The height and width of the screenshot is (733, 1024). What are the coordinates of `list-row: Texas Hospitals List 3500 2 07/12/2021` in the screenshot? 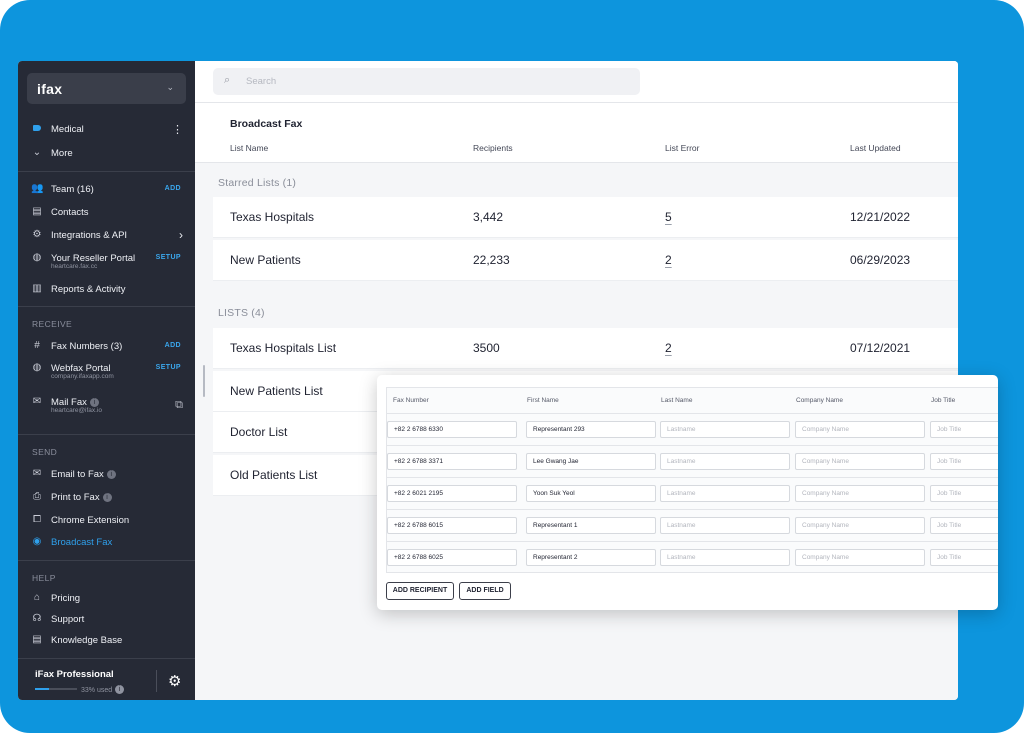 It's located at (585, 348).